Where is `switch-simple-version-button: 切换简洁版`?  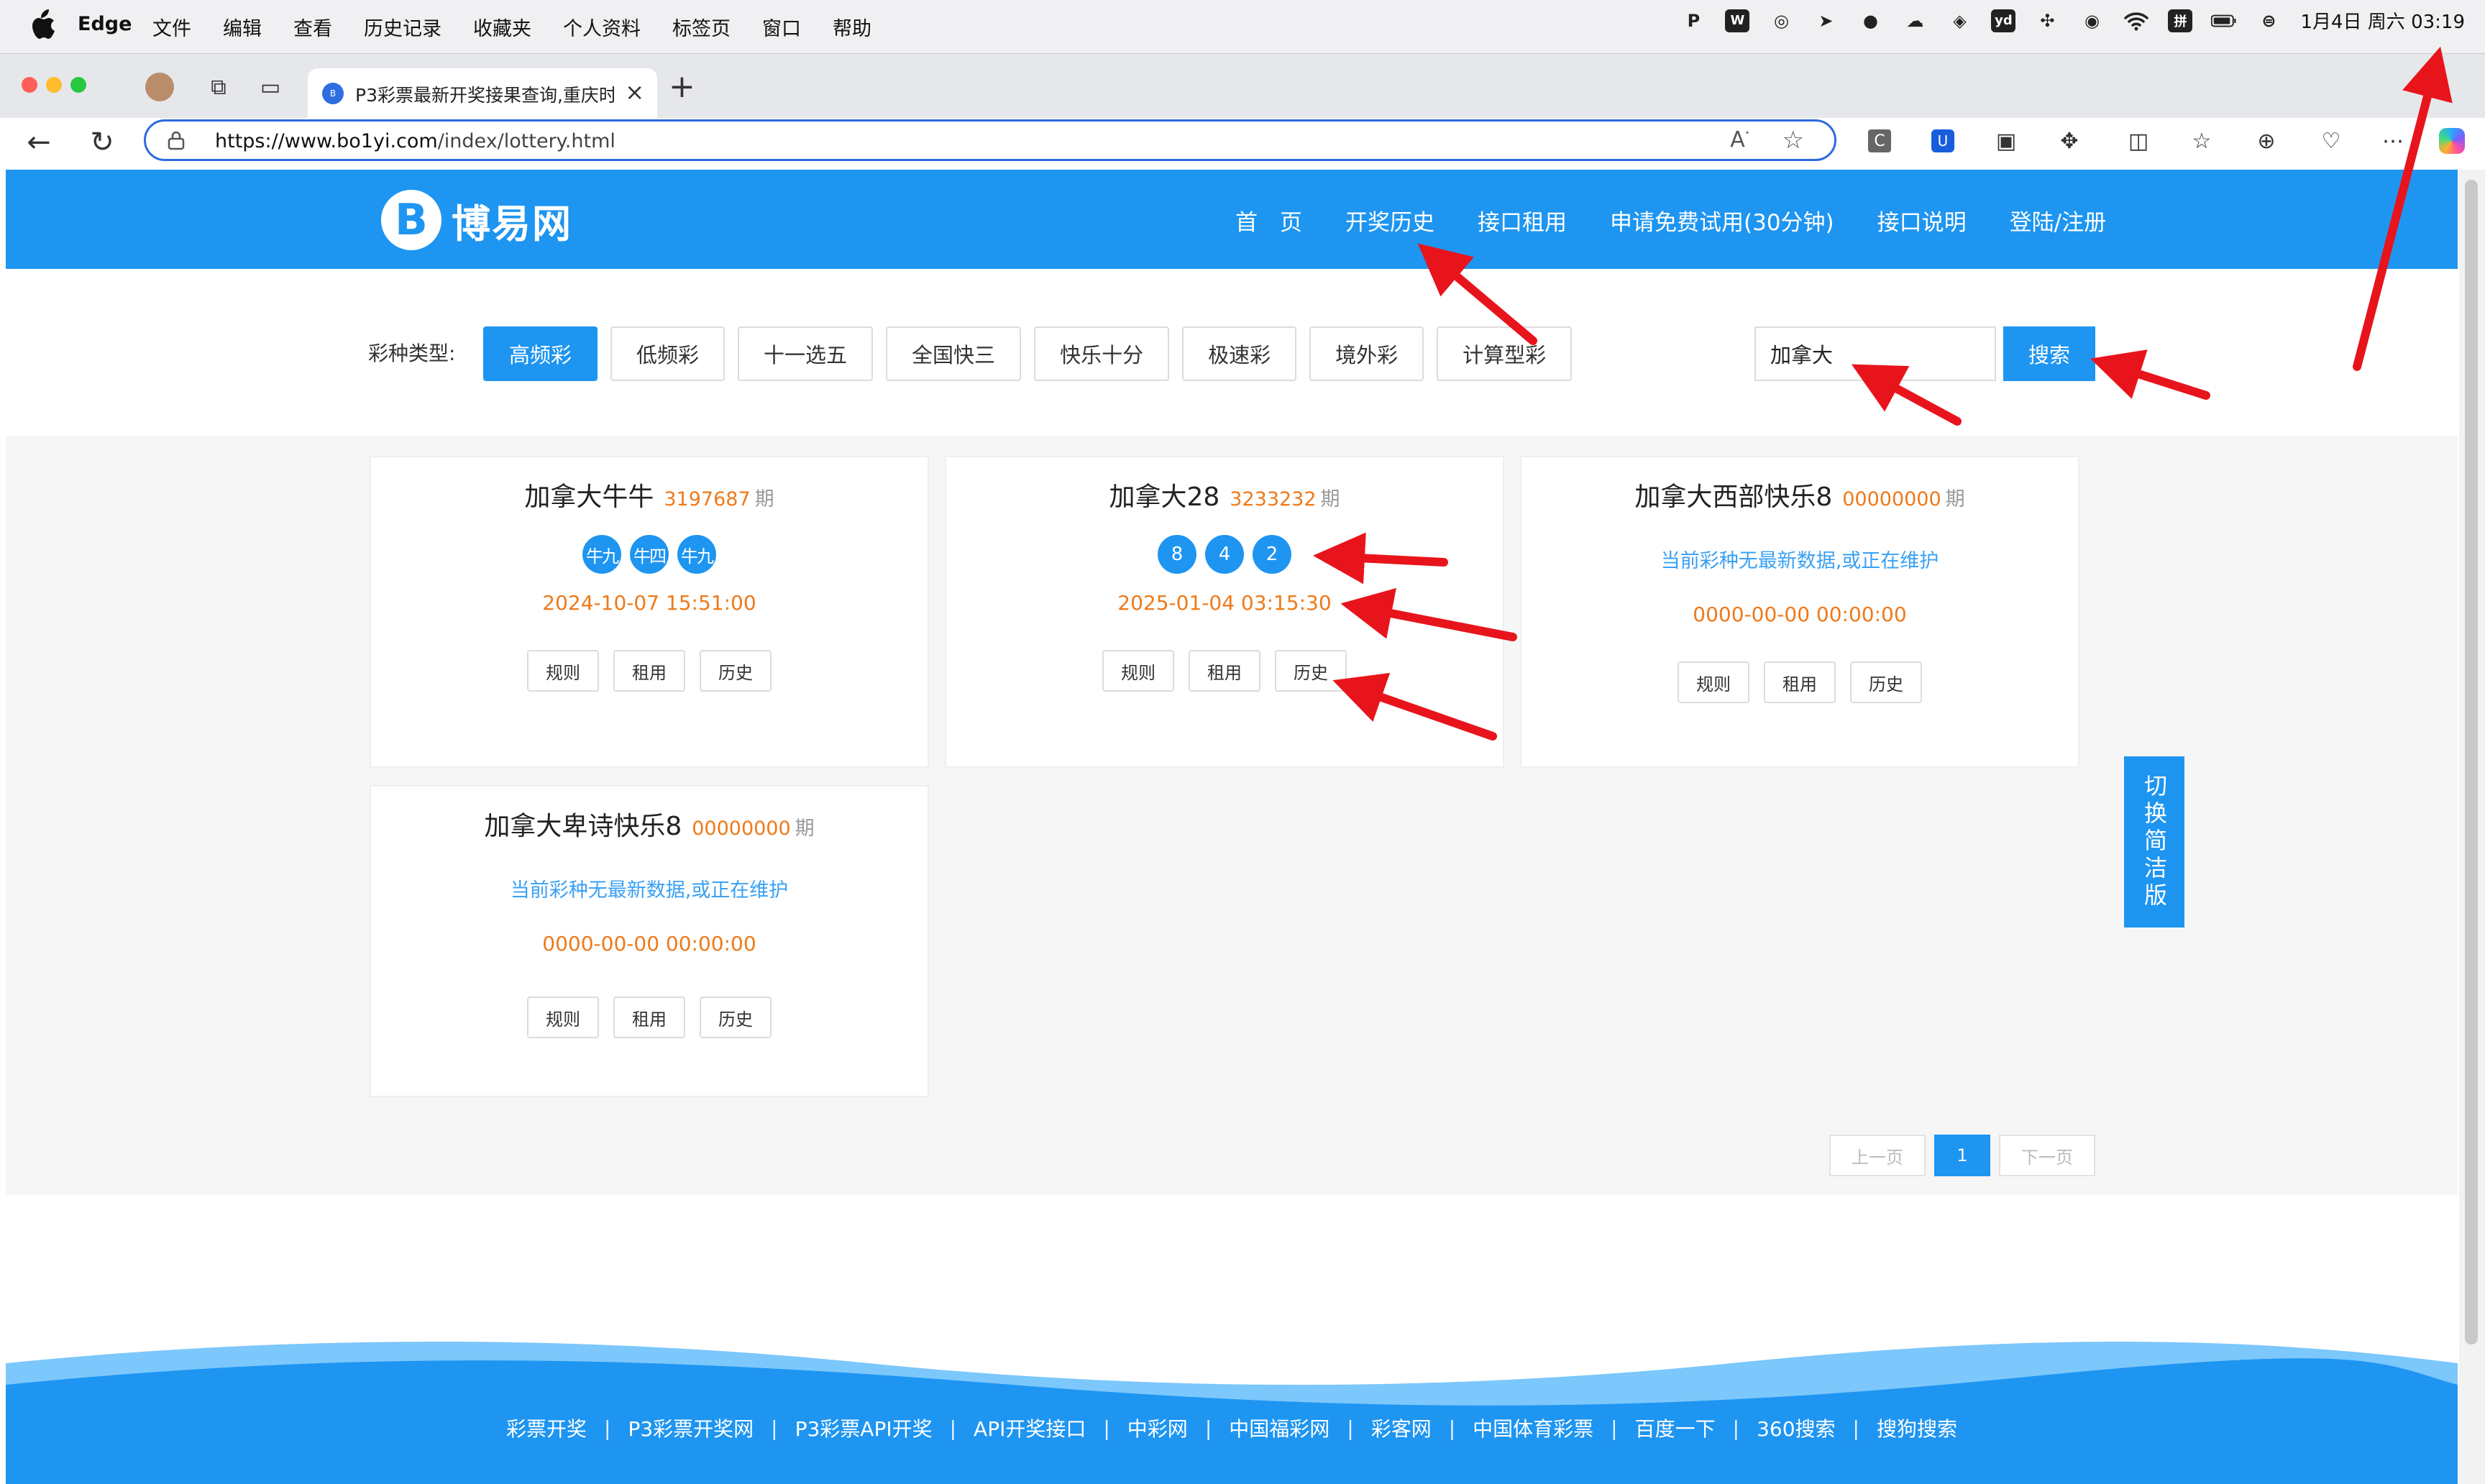 switch-simple-version-button: 切换简洁版 is located at coordinates (2154, 841).